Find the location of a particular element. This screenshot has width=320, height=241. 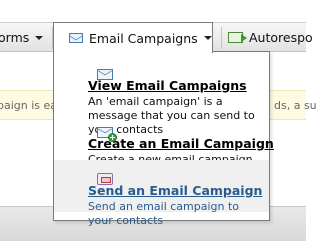

plus-badge-icon is located at coordinates (112, 137).